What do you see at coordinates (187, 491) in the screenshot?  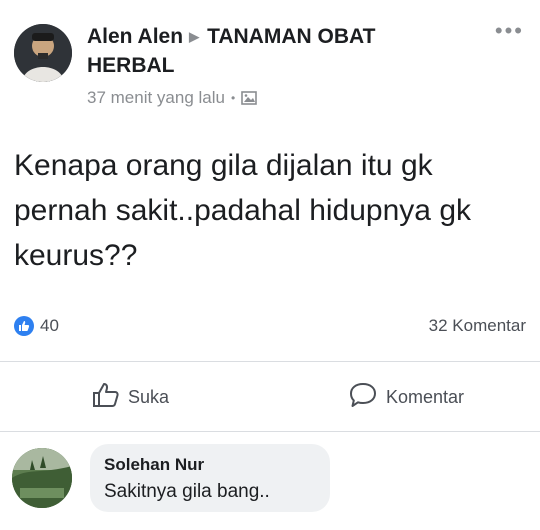 I see `comment-text: Sakitnya gila bang..` at bounding box center [187, 491].